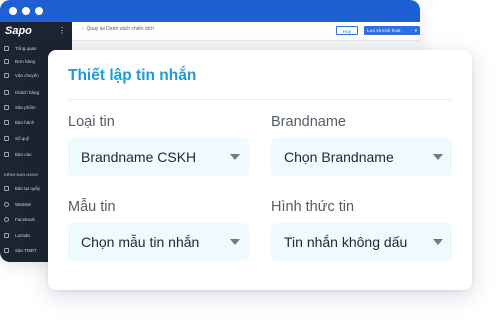 The width and height of the screenshot is (497, 328). I want to click on message-type-label: Loại tin, so click(91, 122).